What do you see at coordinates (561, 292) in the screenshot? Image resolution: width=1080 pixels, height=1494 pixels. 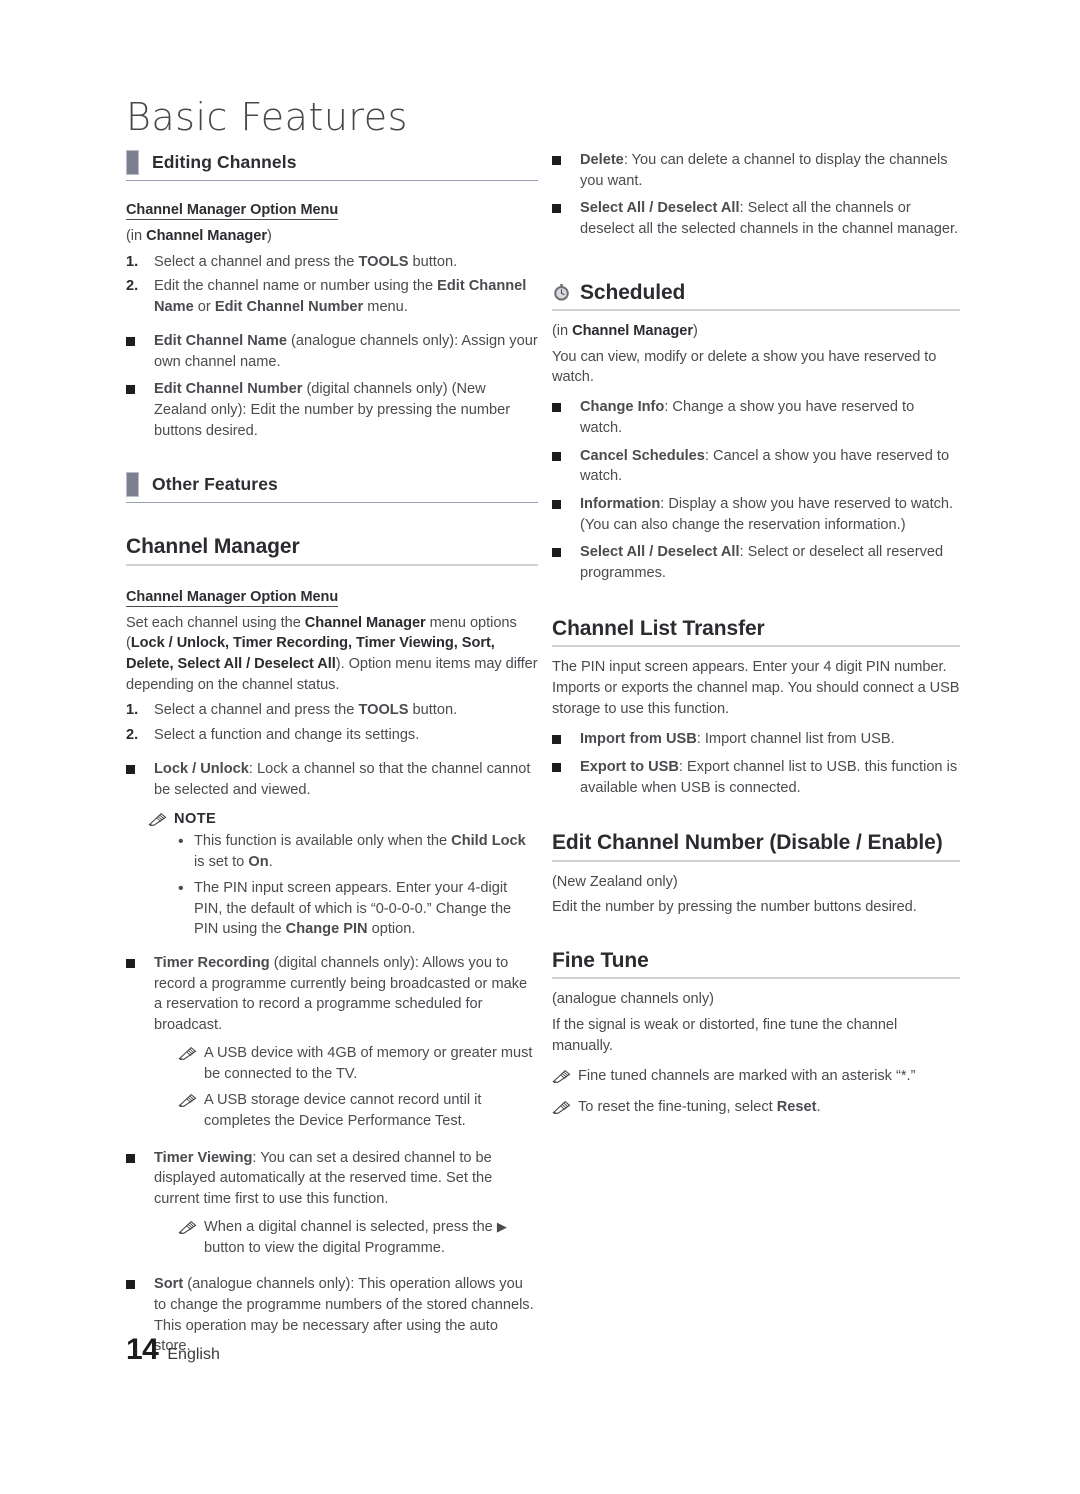 I see `stopwatch-icon` at bounding box center [561, 292].